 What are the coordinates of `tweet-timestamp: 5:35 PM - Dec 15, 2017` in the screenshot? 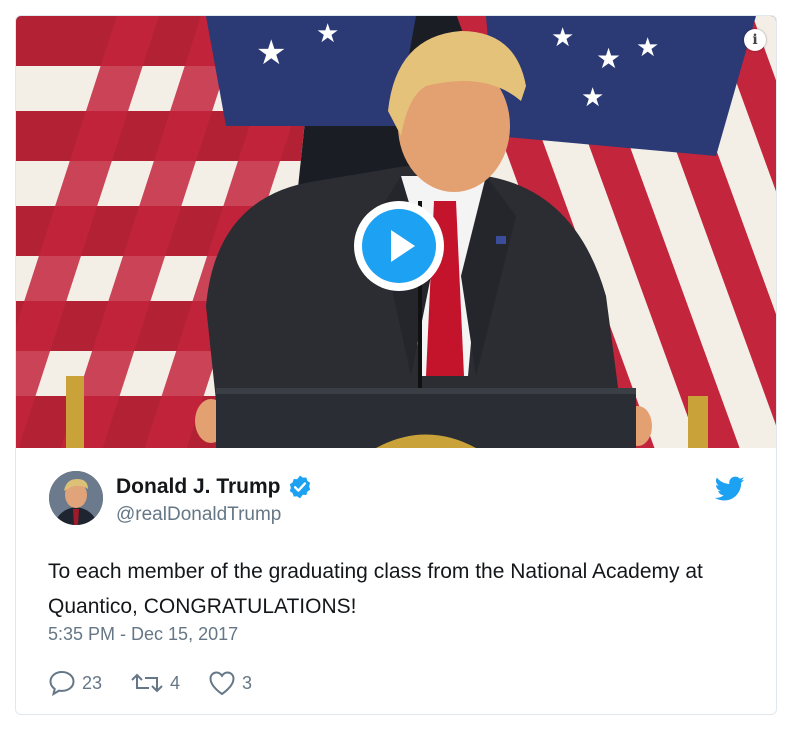 It's located at (143, 634).